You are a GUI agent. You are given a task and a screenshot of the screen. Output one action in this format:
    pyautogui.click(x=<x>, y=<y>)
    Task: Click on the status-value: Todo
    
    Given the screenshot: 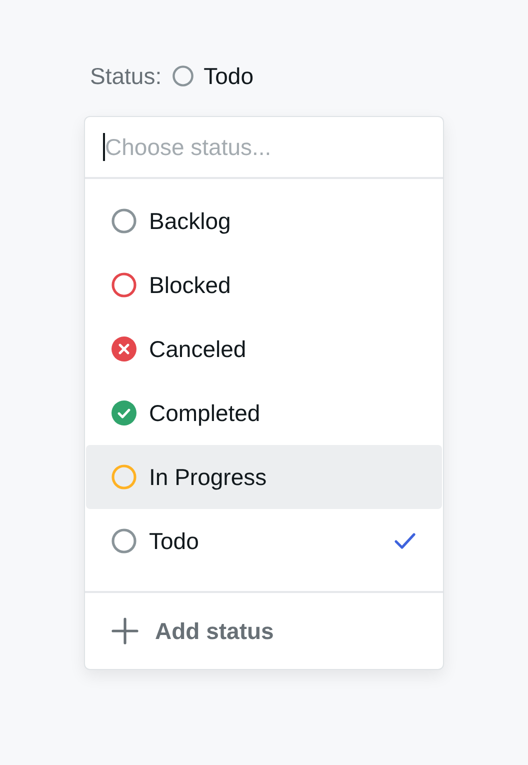 What is the action you would take?
    pyautogui.click(x=229, y=76)
    